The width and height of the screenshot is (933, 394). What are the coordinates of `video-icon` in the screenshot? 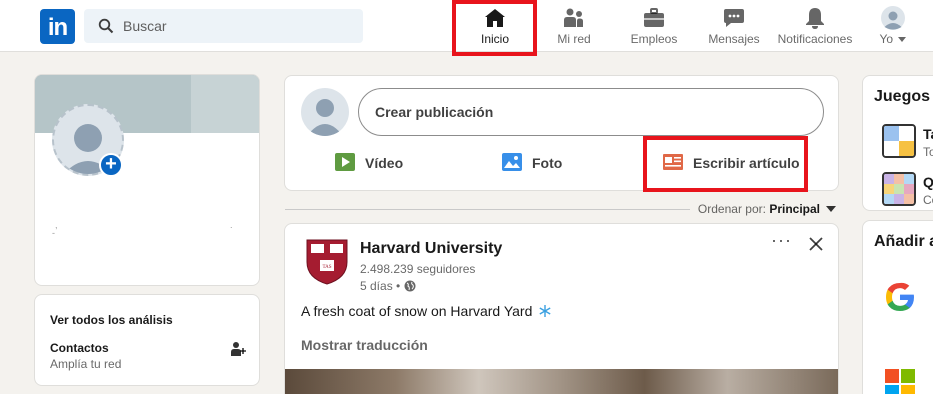 It's located at (345, 162).